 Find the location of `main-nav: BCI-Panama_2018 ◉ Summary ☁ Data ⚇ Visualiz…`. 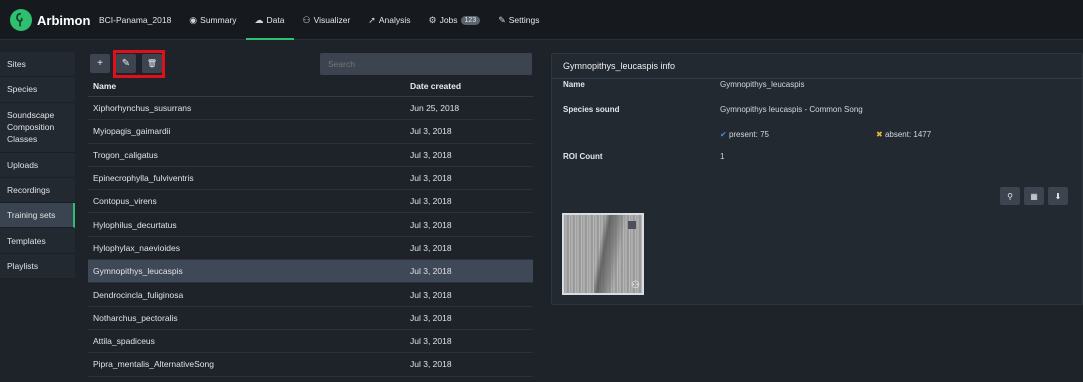

main-nav: BCI-Panama_2018 ◉ Summary ☁ Data ⚇ Visualiz… is located at coordinates (319, 20).